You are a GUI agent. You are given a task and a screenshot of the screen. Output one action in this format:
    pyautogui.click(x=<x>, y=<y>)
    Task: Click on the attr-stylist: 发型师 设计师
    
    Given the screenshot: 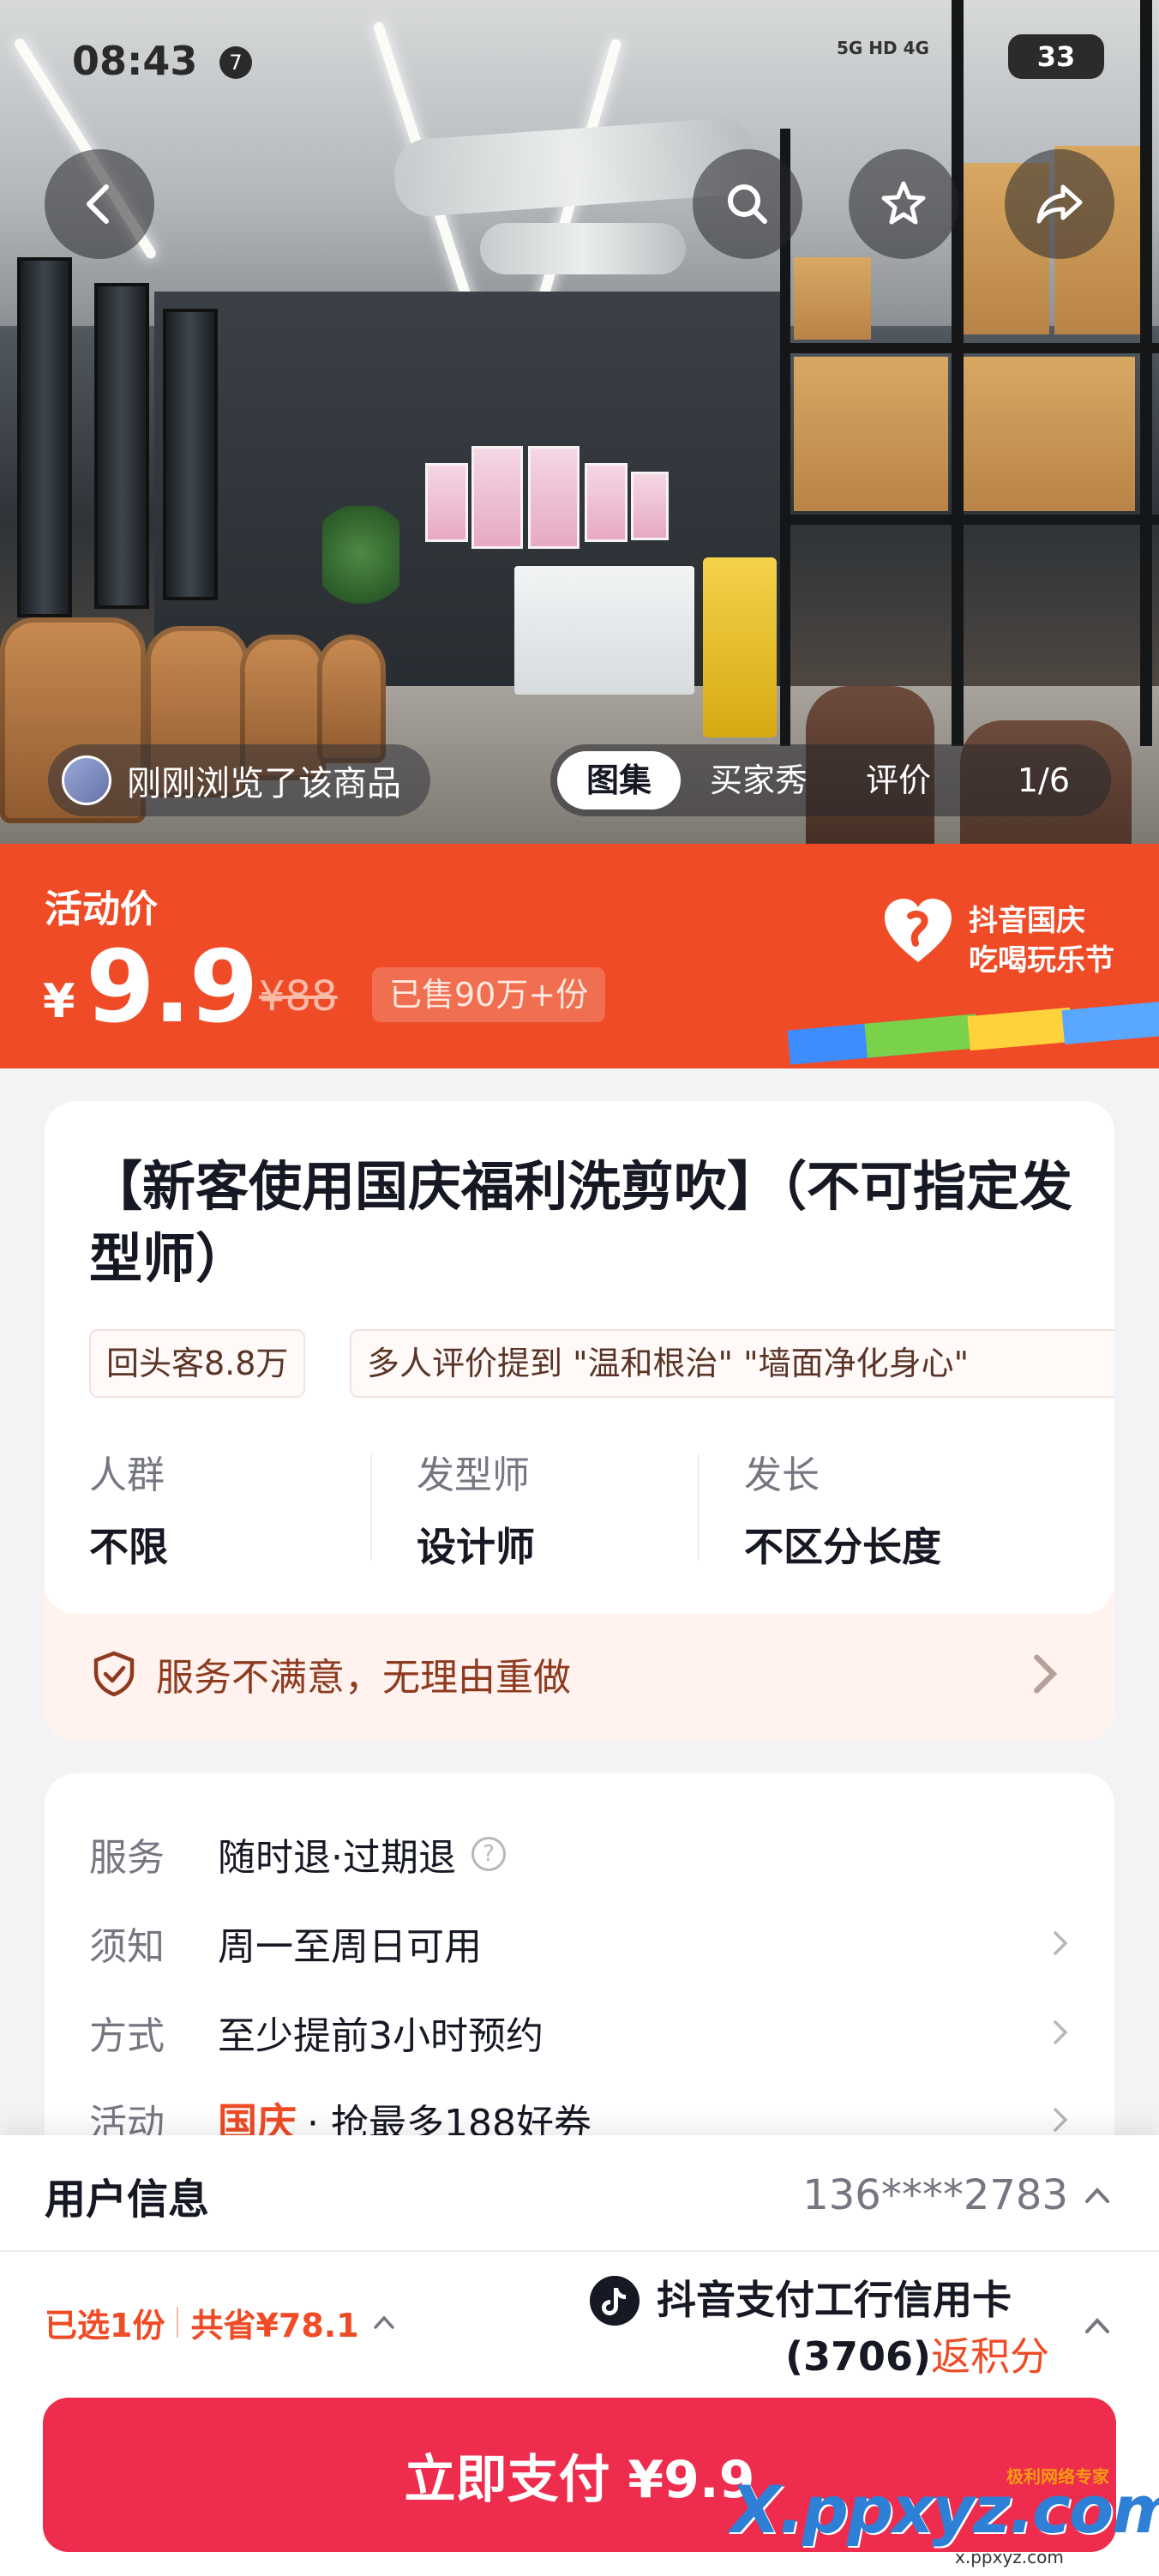 What is the action you would take?
    pyautogui.click(x=476, y=1508)
    